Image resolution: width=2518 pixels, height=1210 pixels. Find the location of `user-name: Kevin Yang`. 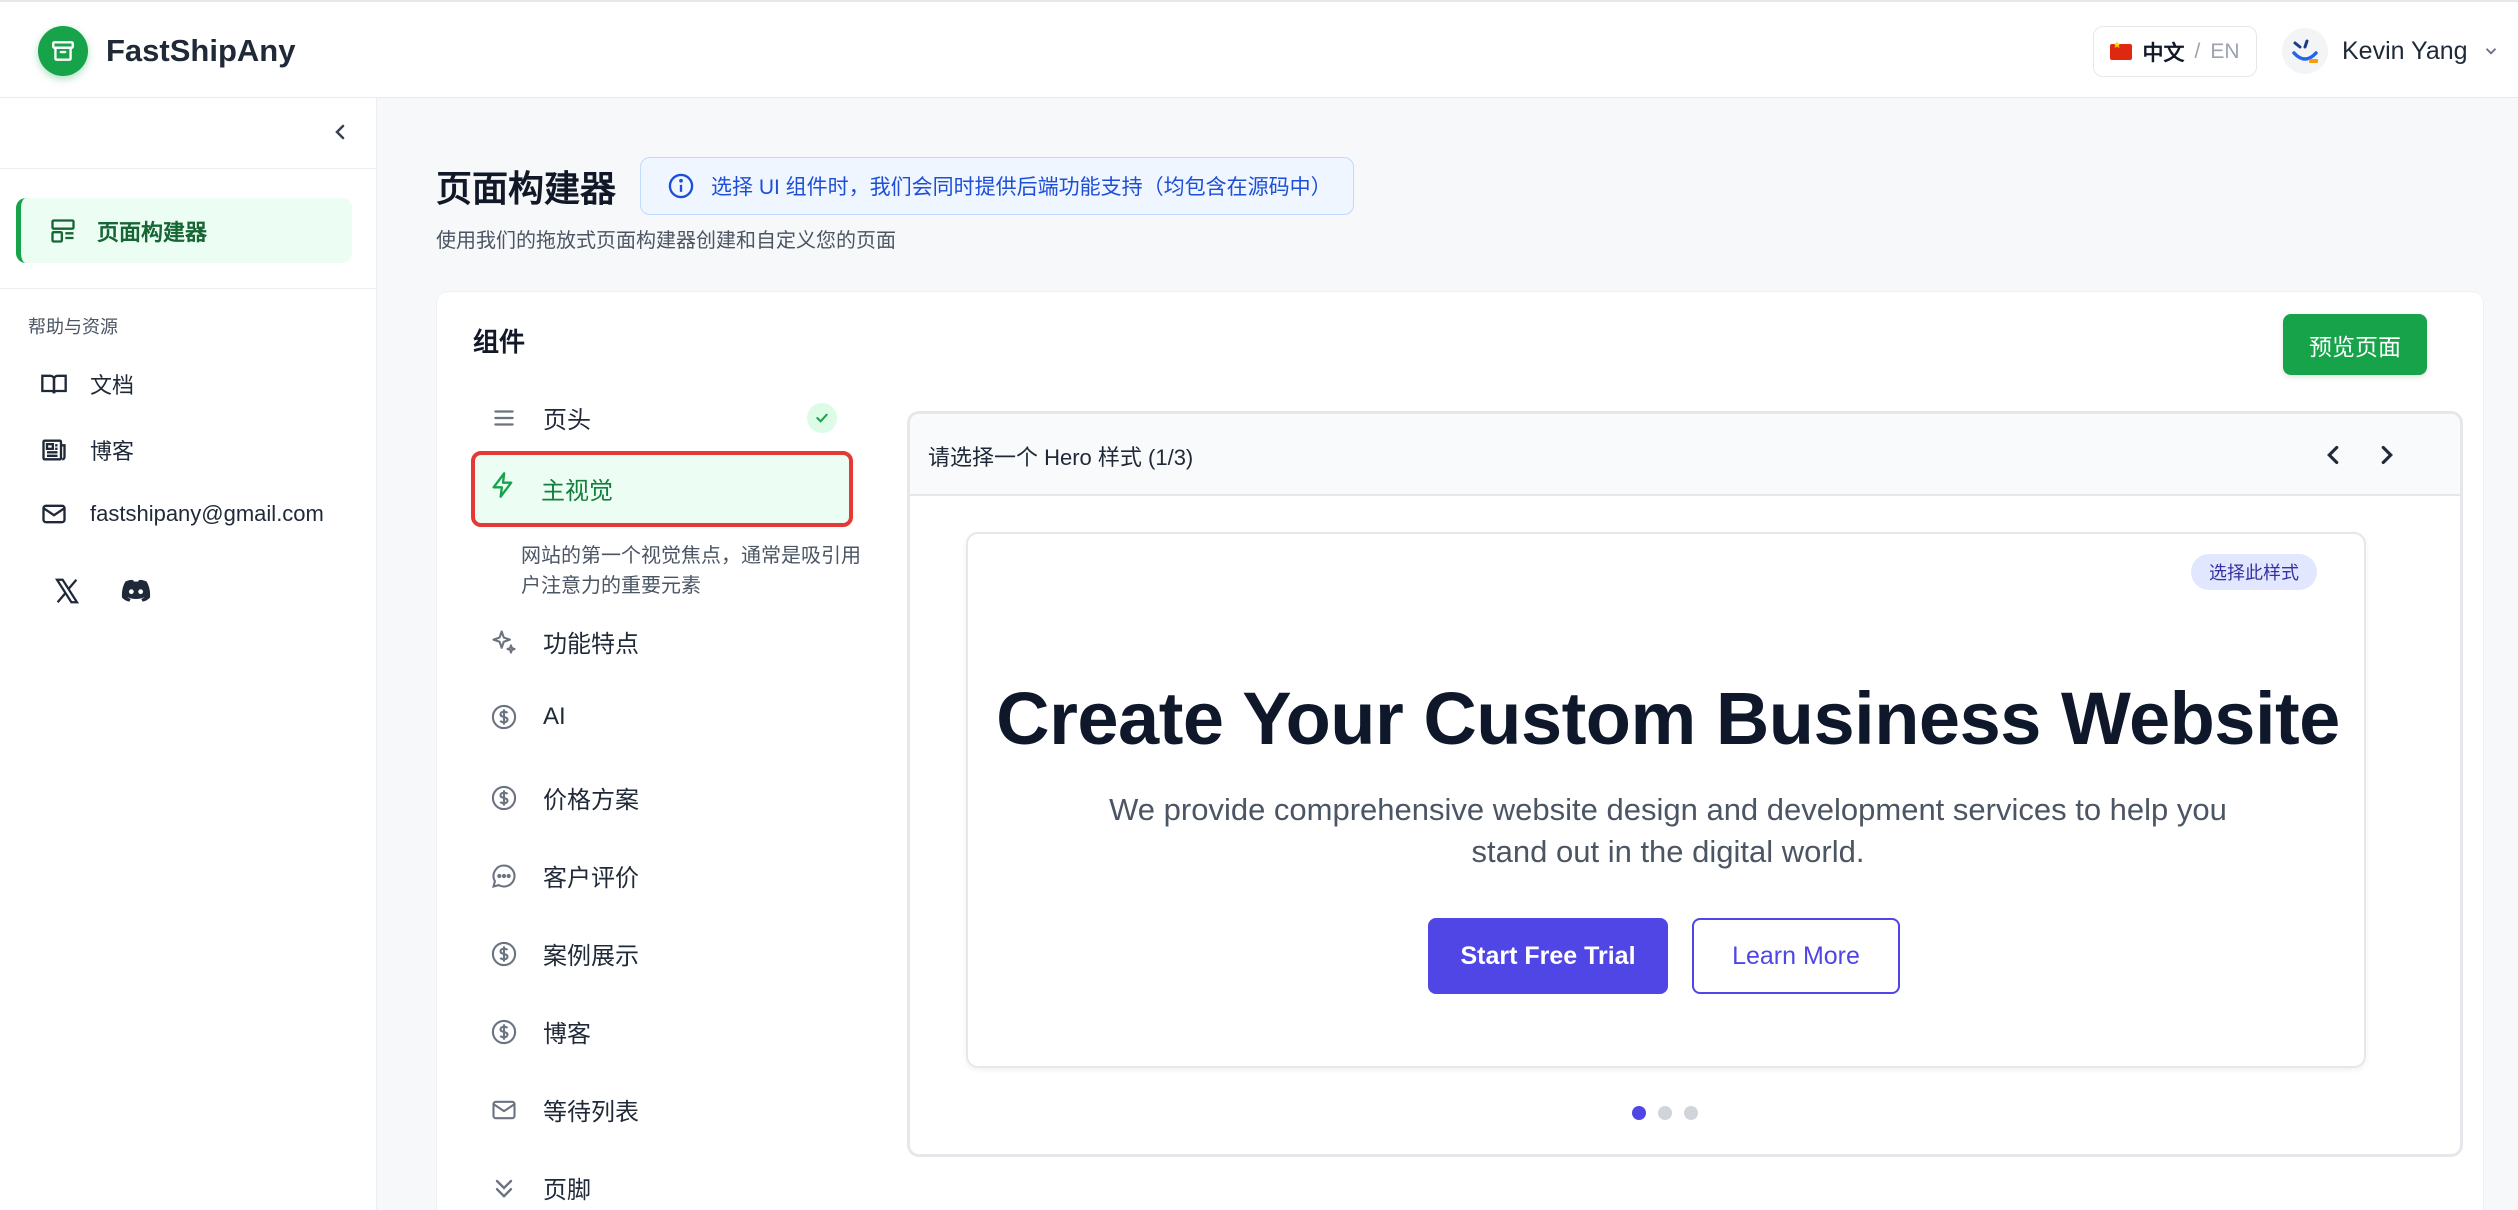

user-name: Kevin Yang is located at coordinates (2405, 50).